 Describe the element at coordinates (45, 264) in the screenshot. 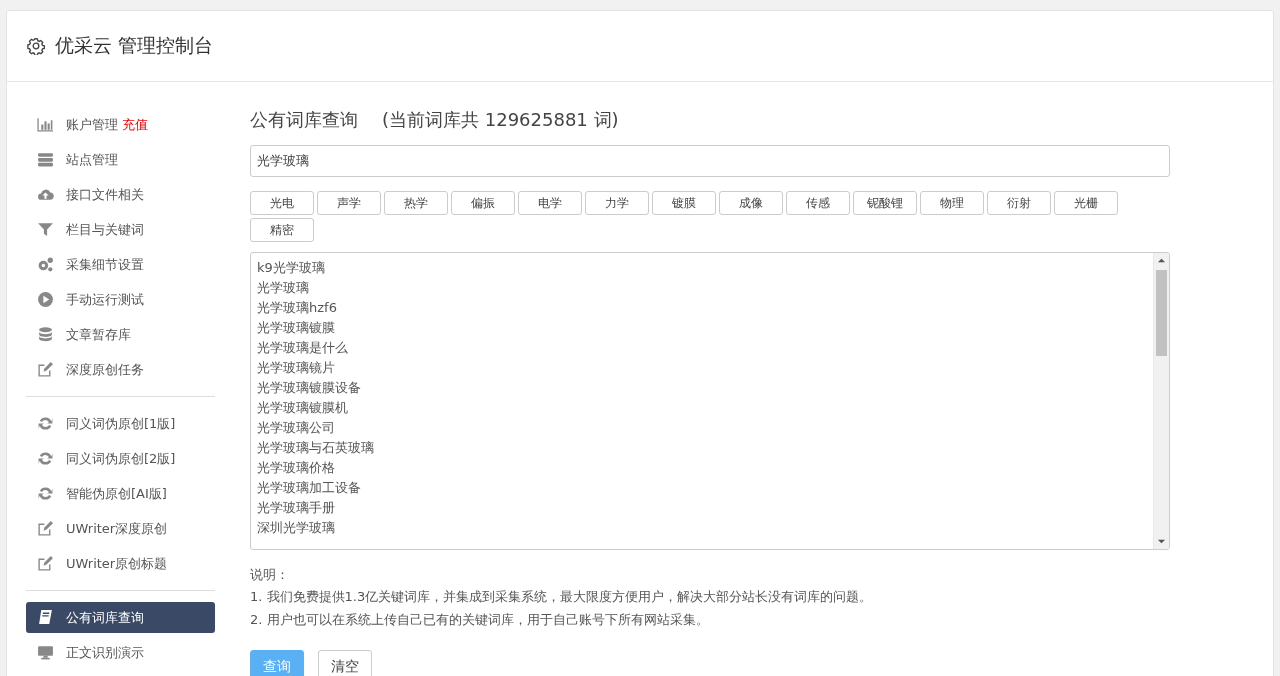

I see `gears-icon` at that location.